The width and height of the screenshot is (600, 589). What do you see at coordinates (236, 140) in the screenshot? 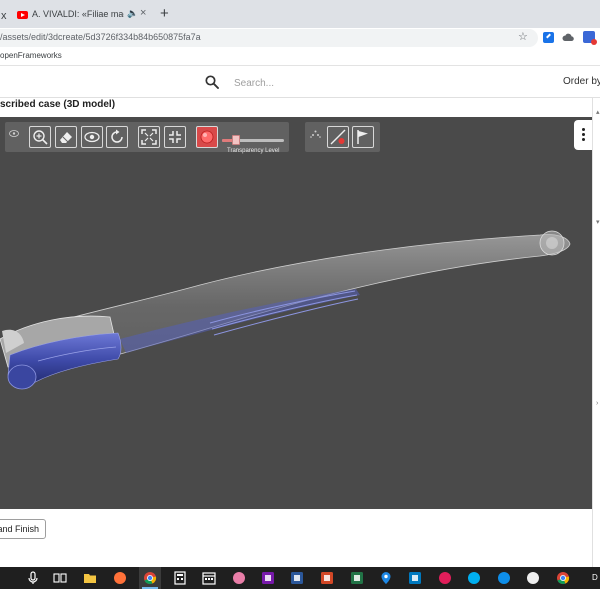
I see `transparency-slider-thumb` at bounding box center [236, 140].